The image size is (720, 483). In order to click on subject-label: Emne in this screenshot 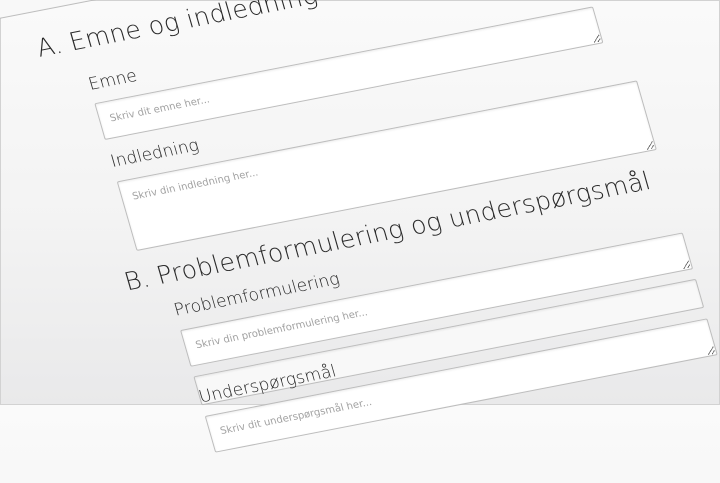, I will do `click(113, 80)`.